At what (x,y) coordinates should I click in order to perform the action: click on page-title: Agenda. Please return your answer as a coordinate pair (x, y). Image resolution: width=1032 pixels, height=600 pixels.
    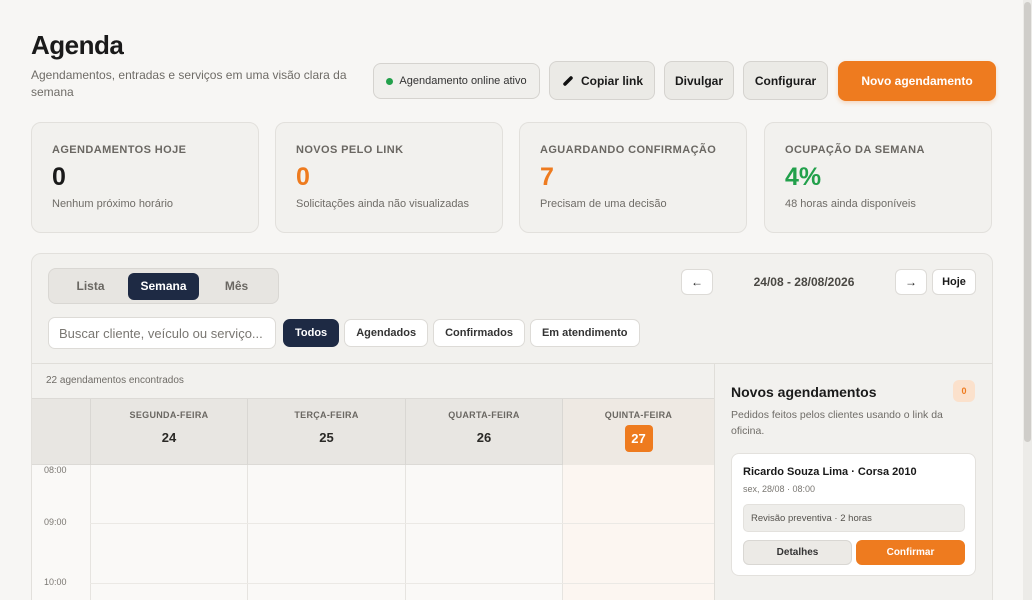
    Looking at the image, I should click on (77, 45).